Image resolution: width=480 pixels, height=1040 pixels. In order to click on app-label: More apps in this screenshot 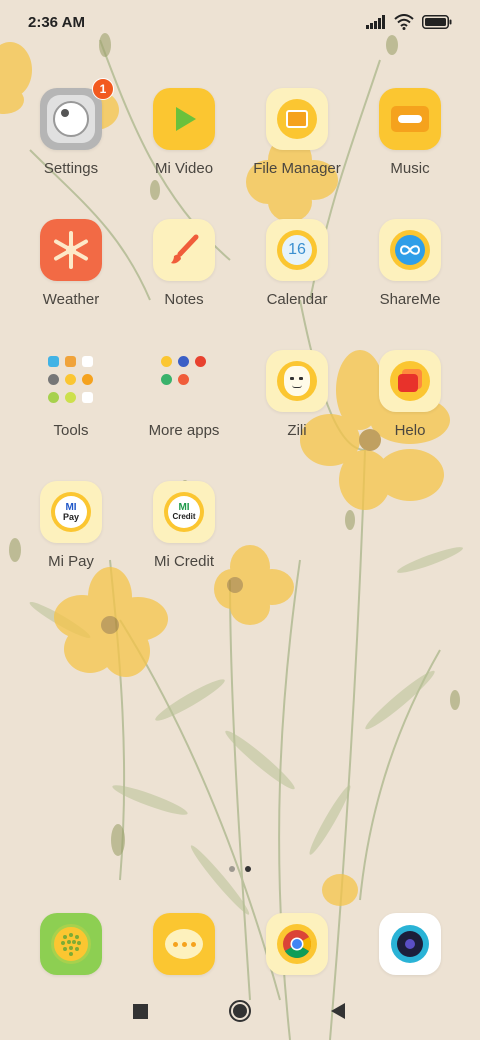, I will do `click(184, 430)`.